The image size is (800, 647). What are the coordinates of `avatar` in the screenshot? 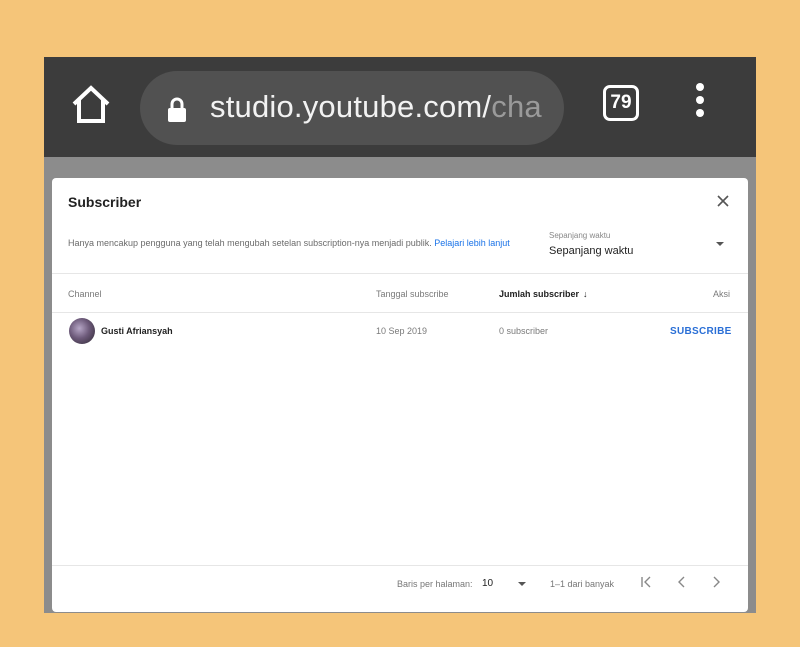 It's located at (82, 331).